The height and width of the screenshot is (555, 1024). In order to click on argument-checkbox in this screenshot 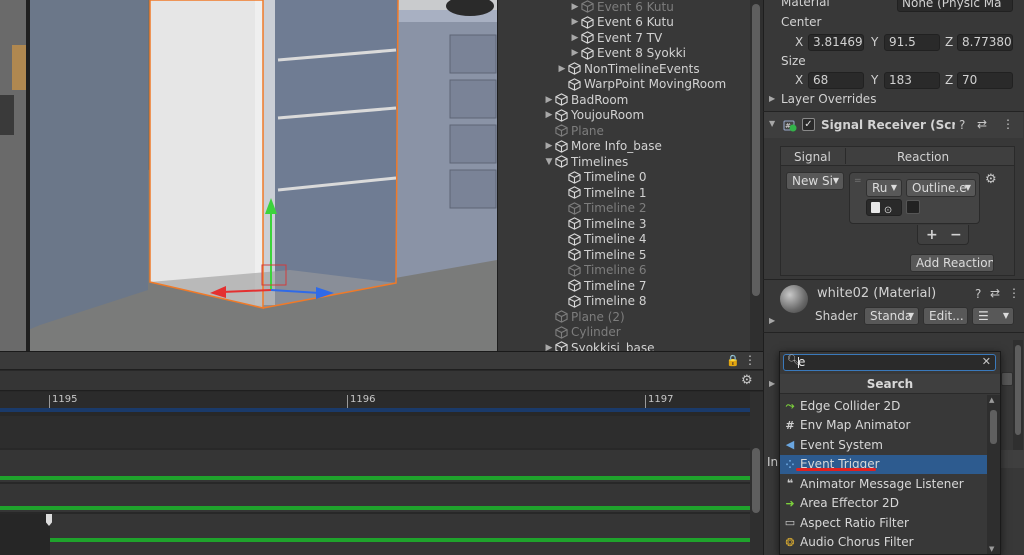, I will do `click(913, 207)`.